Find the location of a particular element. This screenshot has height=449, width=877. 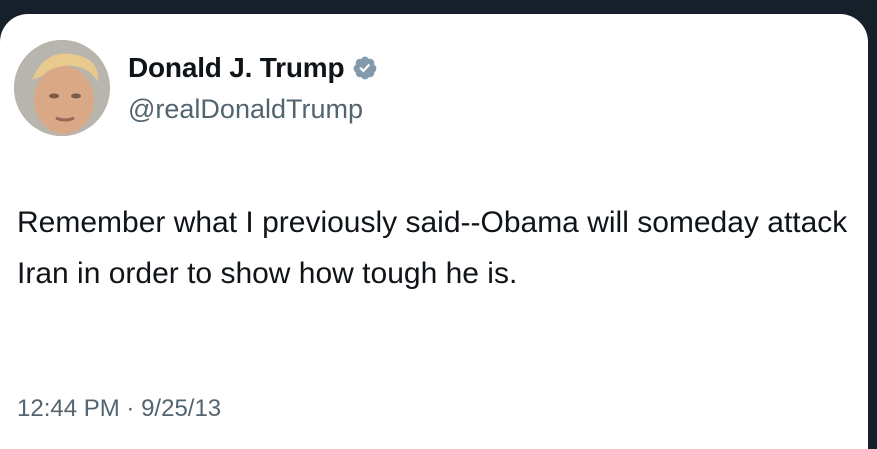

tweet-date: 9/25/13 is located at coordinates (181, 408).